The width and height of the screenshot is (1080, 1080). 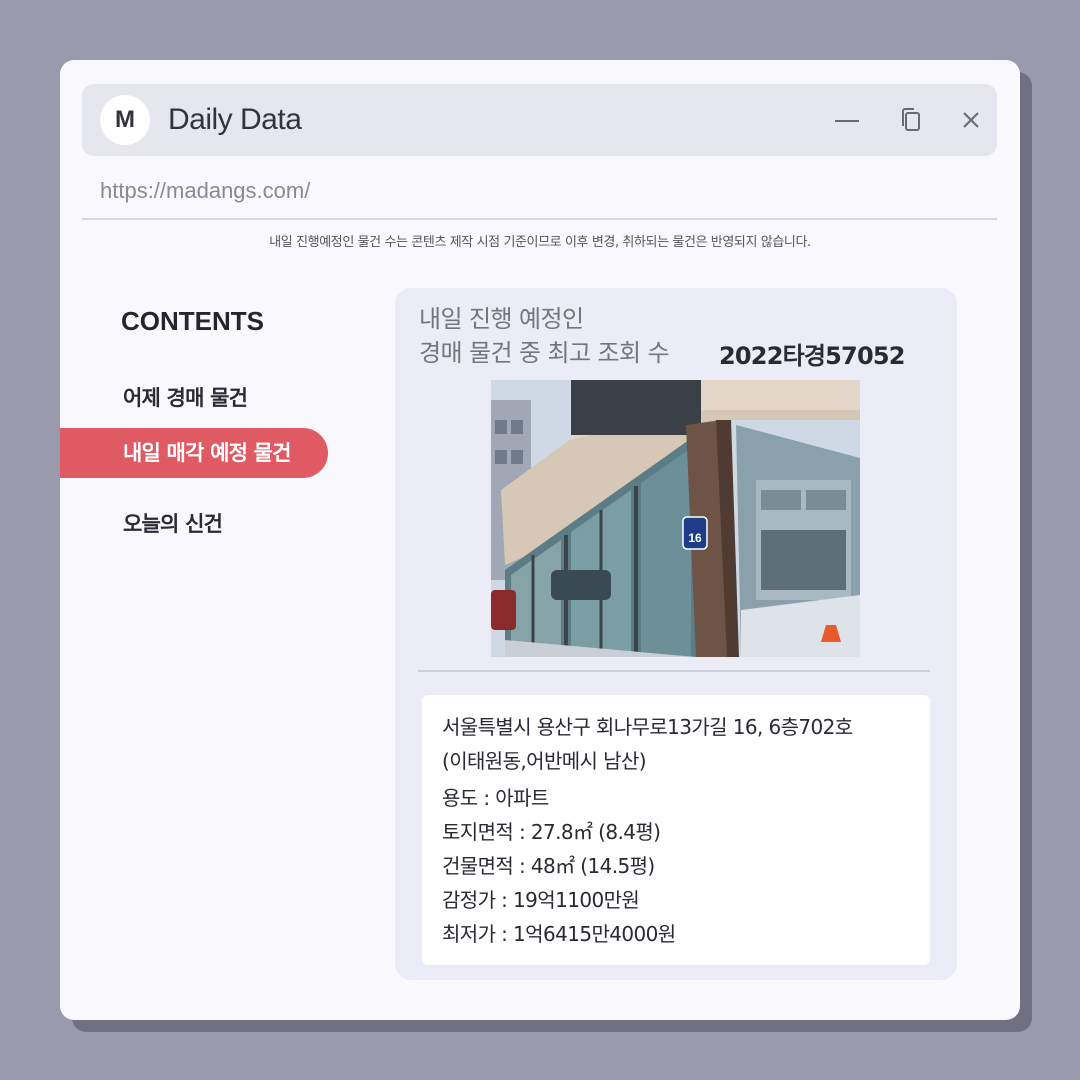 I want to click on close-icon, so click(x=971, y=120).